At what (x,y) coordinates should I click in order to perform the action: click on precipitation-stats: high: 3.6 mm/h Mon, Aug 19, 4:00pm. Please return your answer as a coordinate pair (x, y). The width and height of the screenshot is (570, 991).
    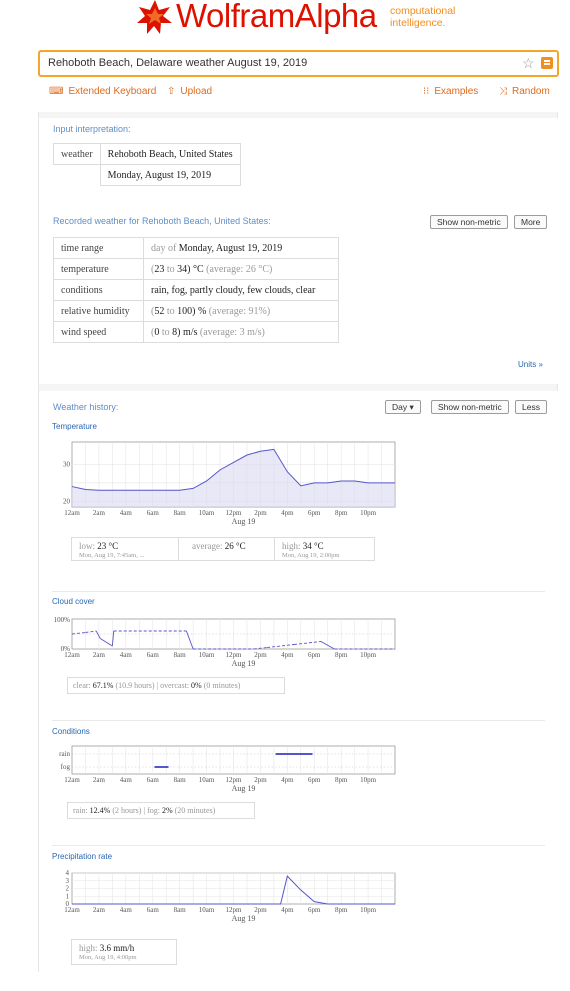
    Looking at the image, I should click on (124, 952).